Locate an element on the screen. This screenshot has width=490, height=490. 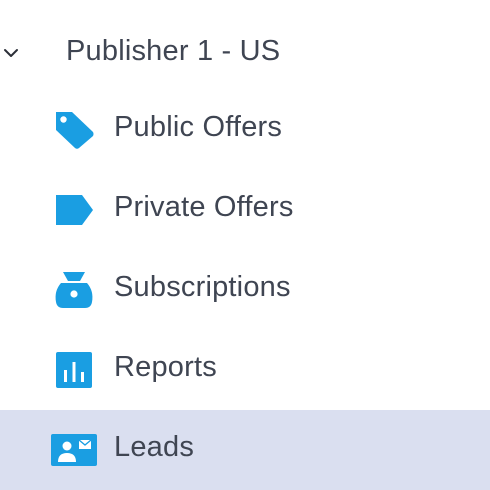
sidebar-item-label: Private Offers is located at coordinates (204, 207).